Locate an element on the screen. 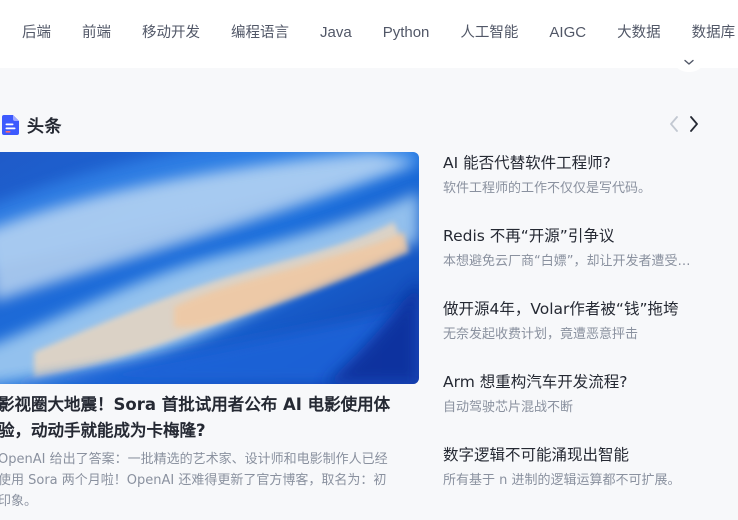 This screenshot has width=738, height=520. section-header: 头条 is located at coordinates (32, 124).